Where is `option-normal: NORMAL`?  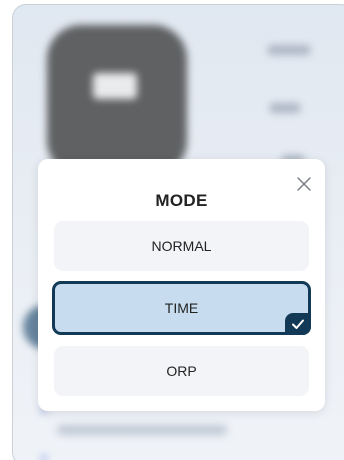
option-normal: NORMAL is located at coordinates (181, 246).